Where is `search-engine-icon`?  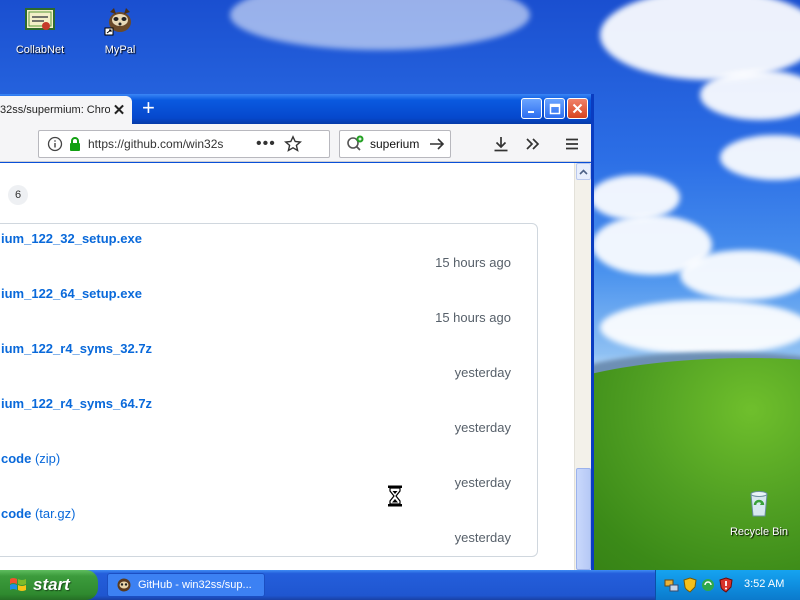 search-engine-icon is located at coordinates (355, 143).